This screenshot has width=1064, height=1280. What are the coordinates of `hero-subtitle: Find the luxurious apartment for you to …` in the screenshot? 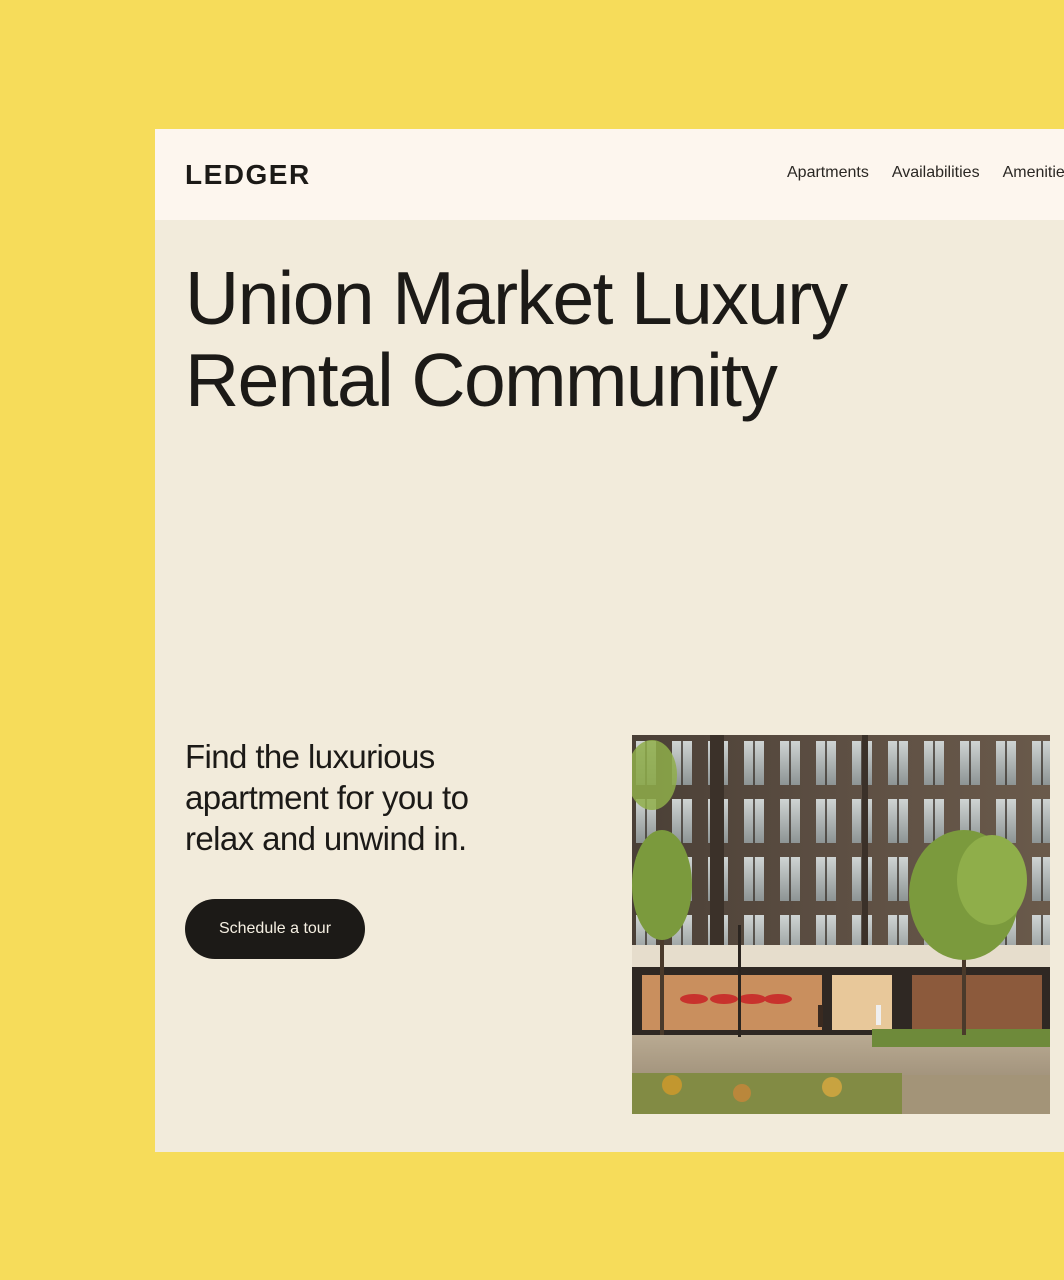 It's located at (327, 797).